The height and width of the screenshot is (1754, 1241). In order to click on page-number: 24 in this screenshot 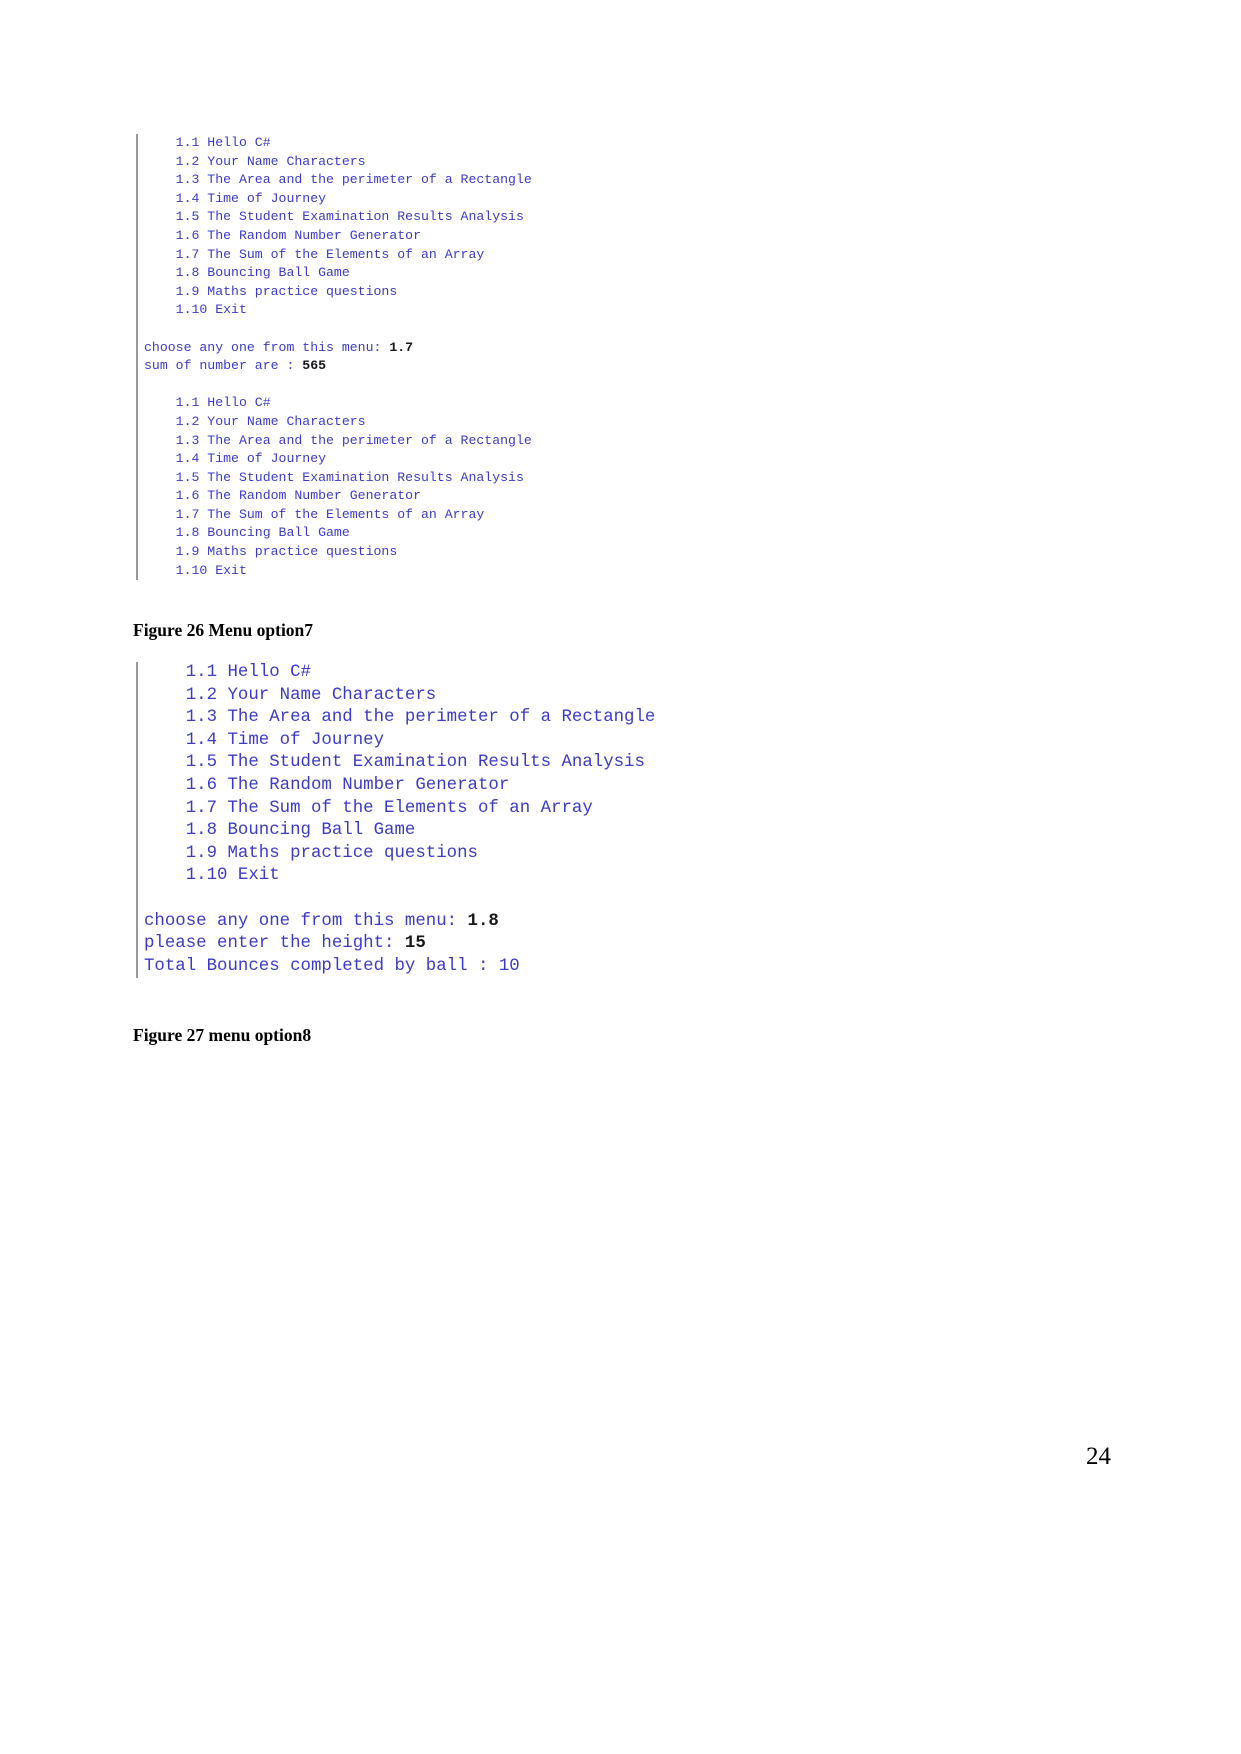, I will do `click(1098, 1456)`.